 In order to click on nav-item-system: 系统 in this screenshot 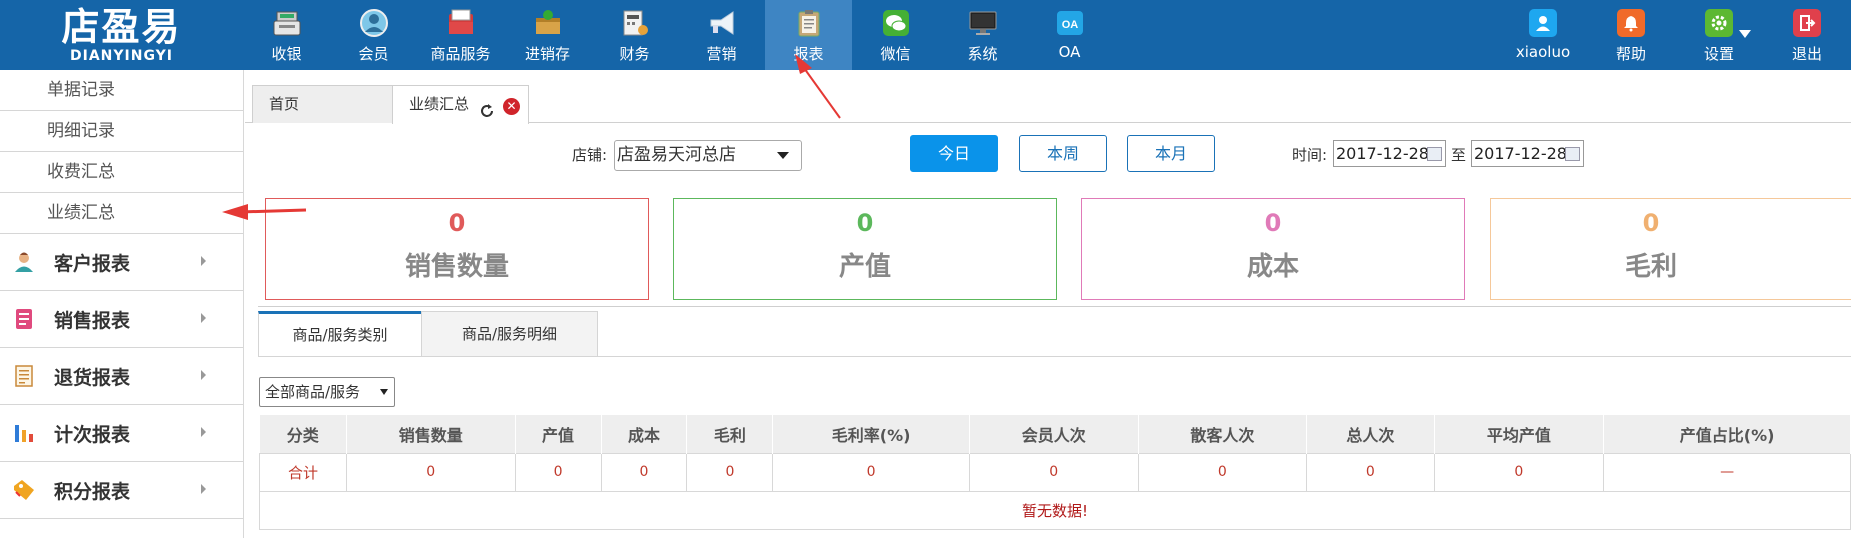, I will do `click(982, 35)`.